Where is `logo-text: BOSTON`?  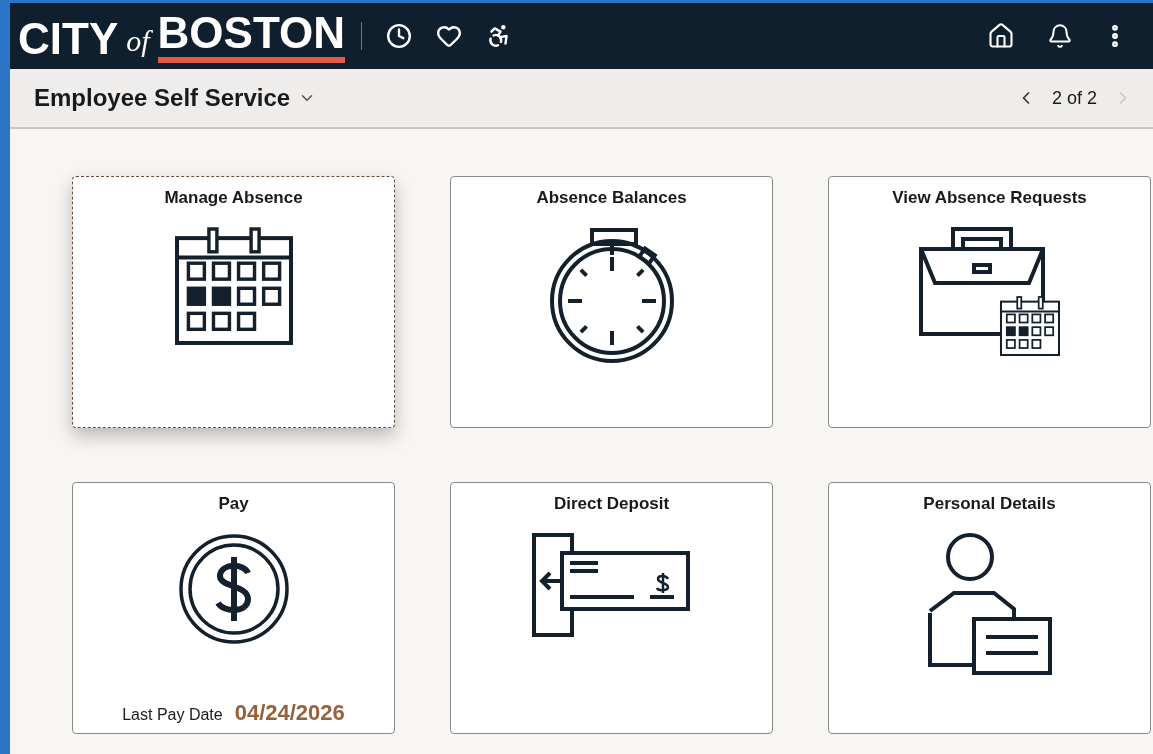
logo-text: BOSTON is located at coordinates (251, 36).